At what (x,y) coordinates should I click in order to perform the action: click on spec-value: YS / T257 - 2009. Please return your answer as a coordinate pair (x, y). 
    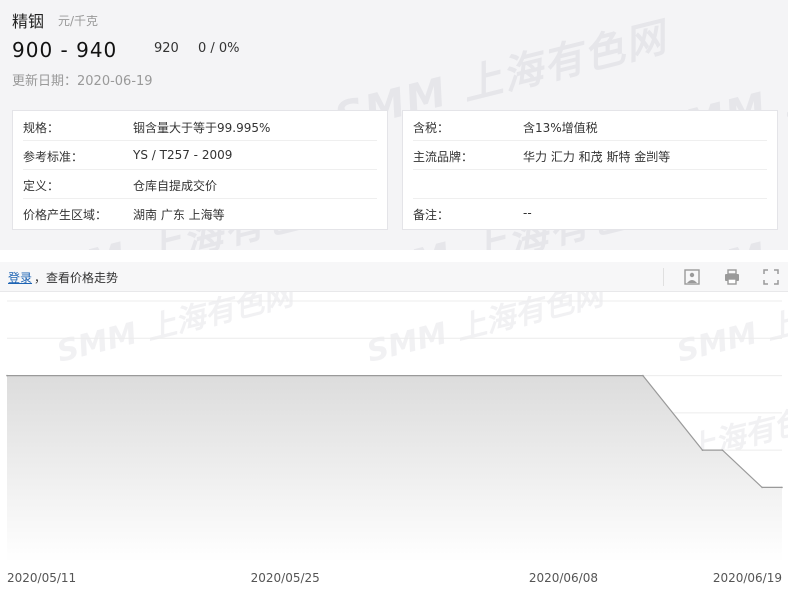
    Looking at the image, I should click on (183, 155).